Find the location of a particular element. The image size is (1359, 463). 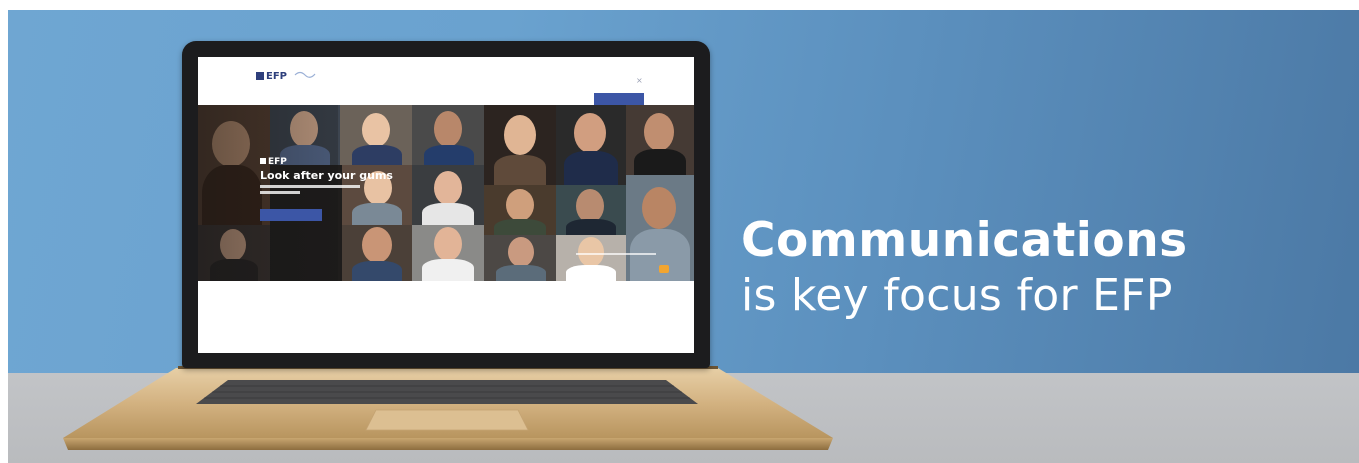

hero-logo: EFP is located at coordinates (273, 162).